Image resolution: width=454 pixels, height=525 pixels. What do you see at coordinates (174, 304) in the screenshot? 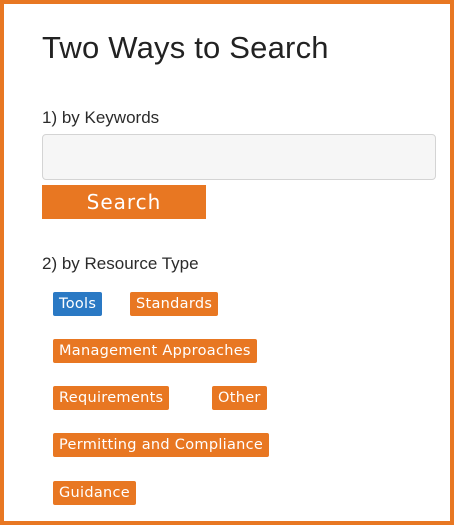
I see `tag-standards: Standards` at bounding box center [174, 304].